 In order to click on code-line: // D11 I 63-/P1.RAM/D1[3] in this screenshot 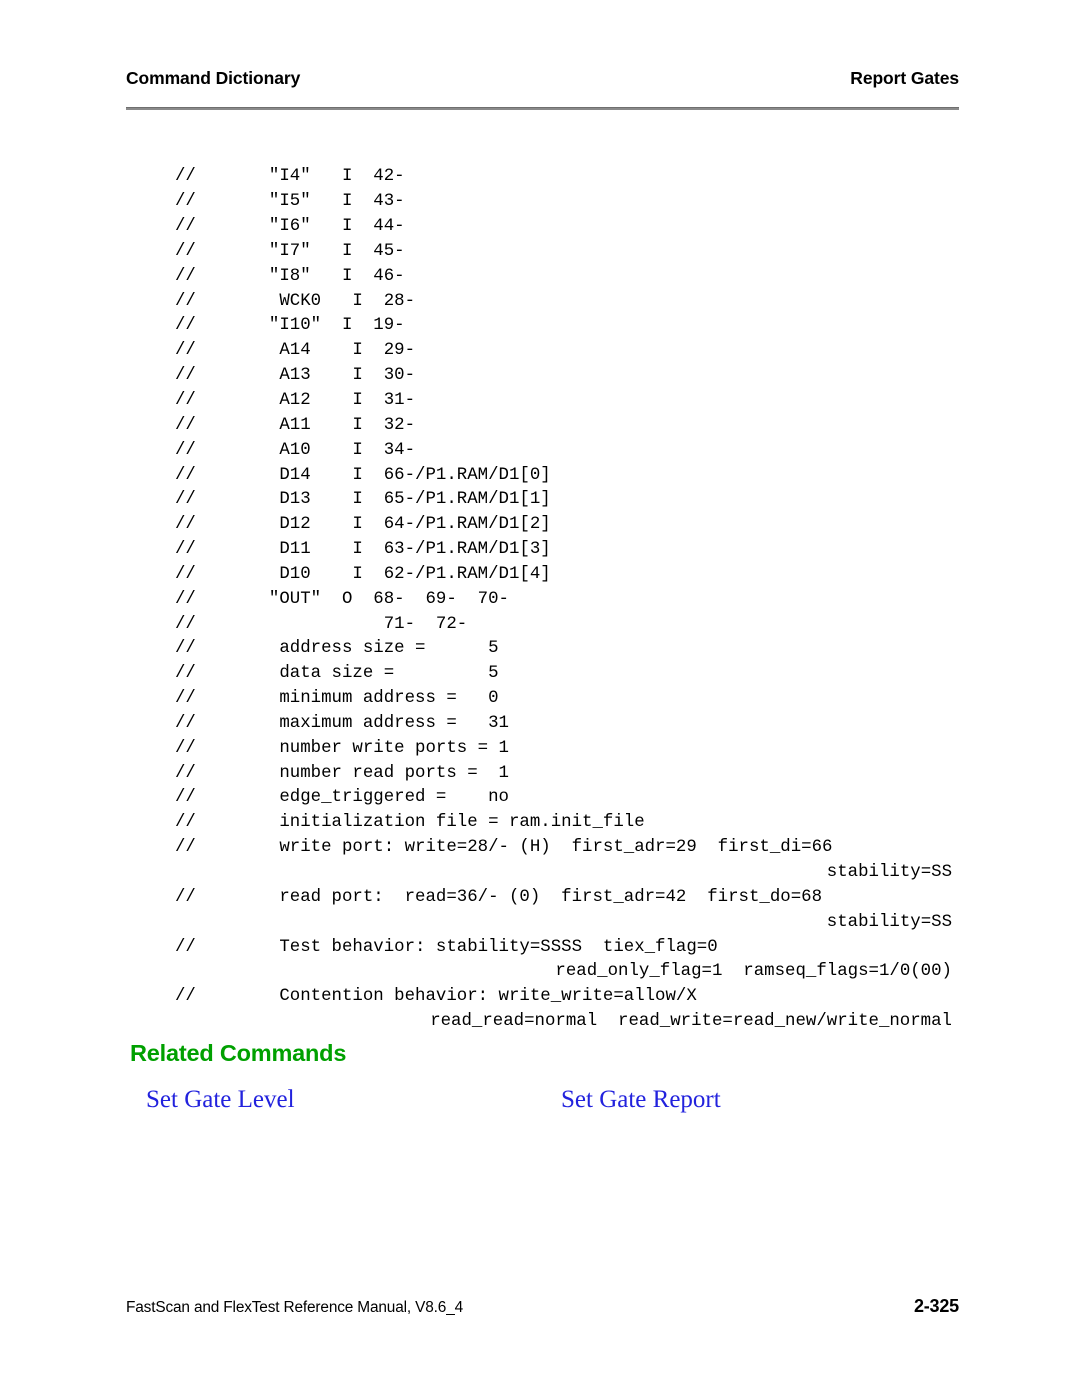, I will do `click(363, 550)`.